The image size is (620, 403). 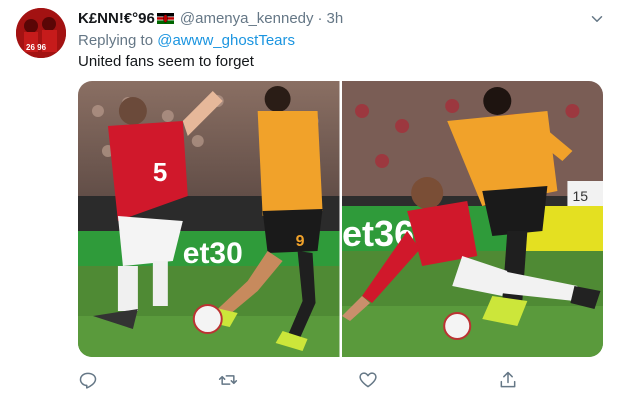 What do you see at coordinates (36, 47) in the screenshot?
I see `avatar-number-text: 26 96` at bounding box center [36, 47].